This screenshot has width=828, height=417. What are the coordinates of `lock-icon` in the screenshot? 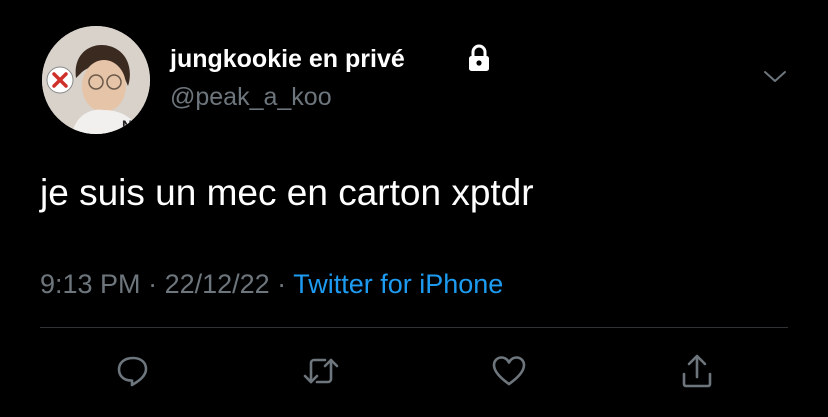 It's located at (479, 58).